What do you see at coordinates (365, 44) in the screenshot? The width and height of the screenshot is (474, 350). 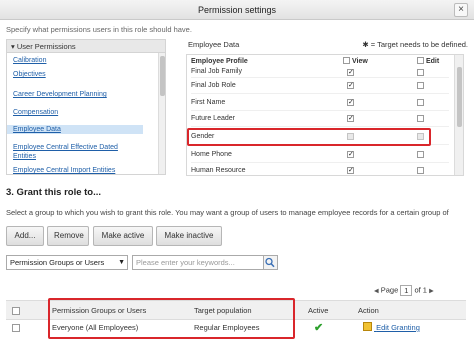 I see `target-marker-icon: ✱` at bounding box center [365, 44].